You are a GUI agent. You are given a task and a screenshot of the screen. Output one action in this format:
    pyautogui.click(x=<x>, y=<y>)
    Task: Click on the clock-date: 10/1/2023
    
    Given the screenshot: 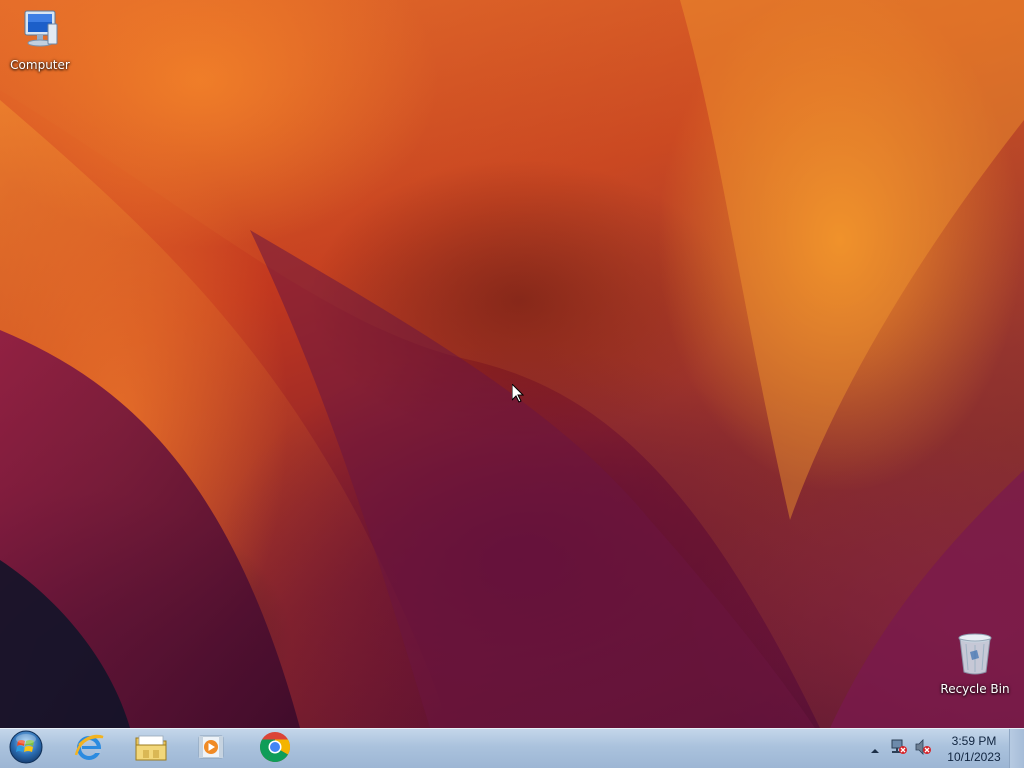 What is the action you would take?
    pyautogui.click(x=974, y=757)
    